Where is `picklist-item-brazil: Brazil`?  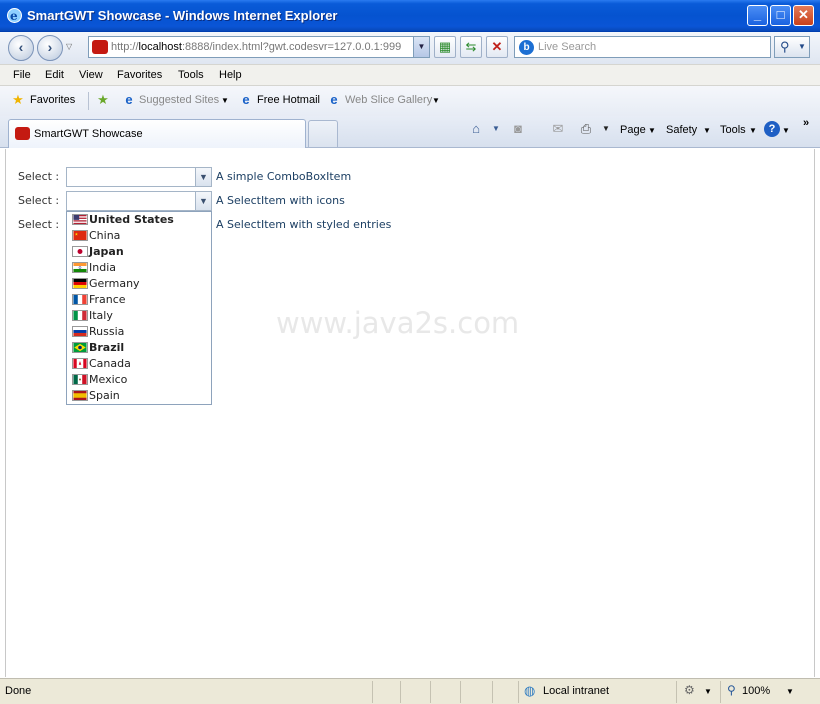 picklist-item-brazil: Brazil is located at coordinates (139, 348).